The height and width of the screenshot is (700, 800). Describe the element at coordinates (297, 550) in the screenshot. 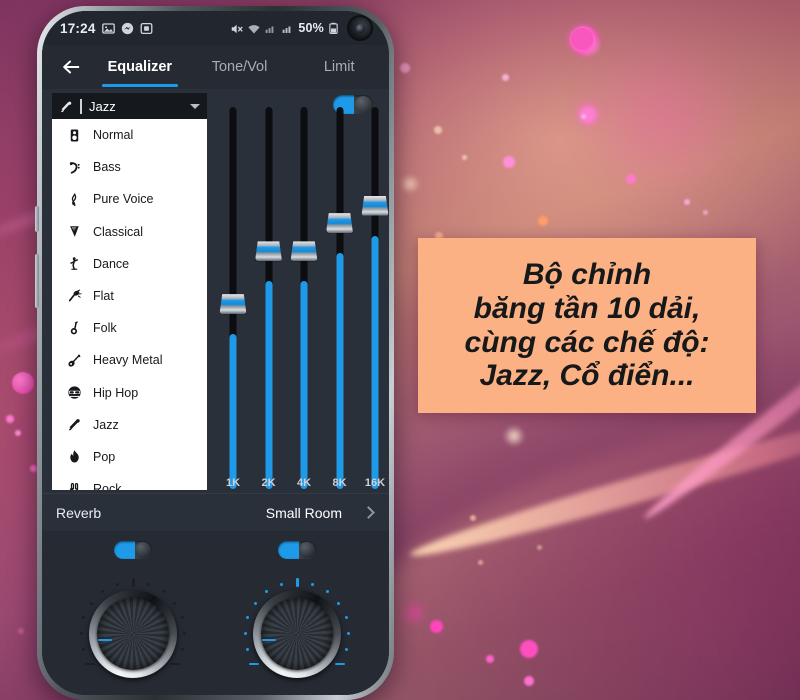

I see `right-knob-toggle` at that location.